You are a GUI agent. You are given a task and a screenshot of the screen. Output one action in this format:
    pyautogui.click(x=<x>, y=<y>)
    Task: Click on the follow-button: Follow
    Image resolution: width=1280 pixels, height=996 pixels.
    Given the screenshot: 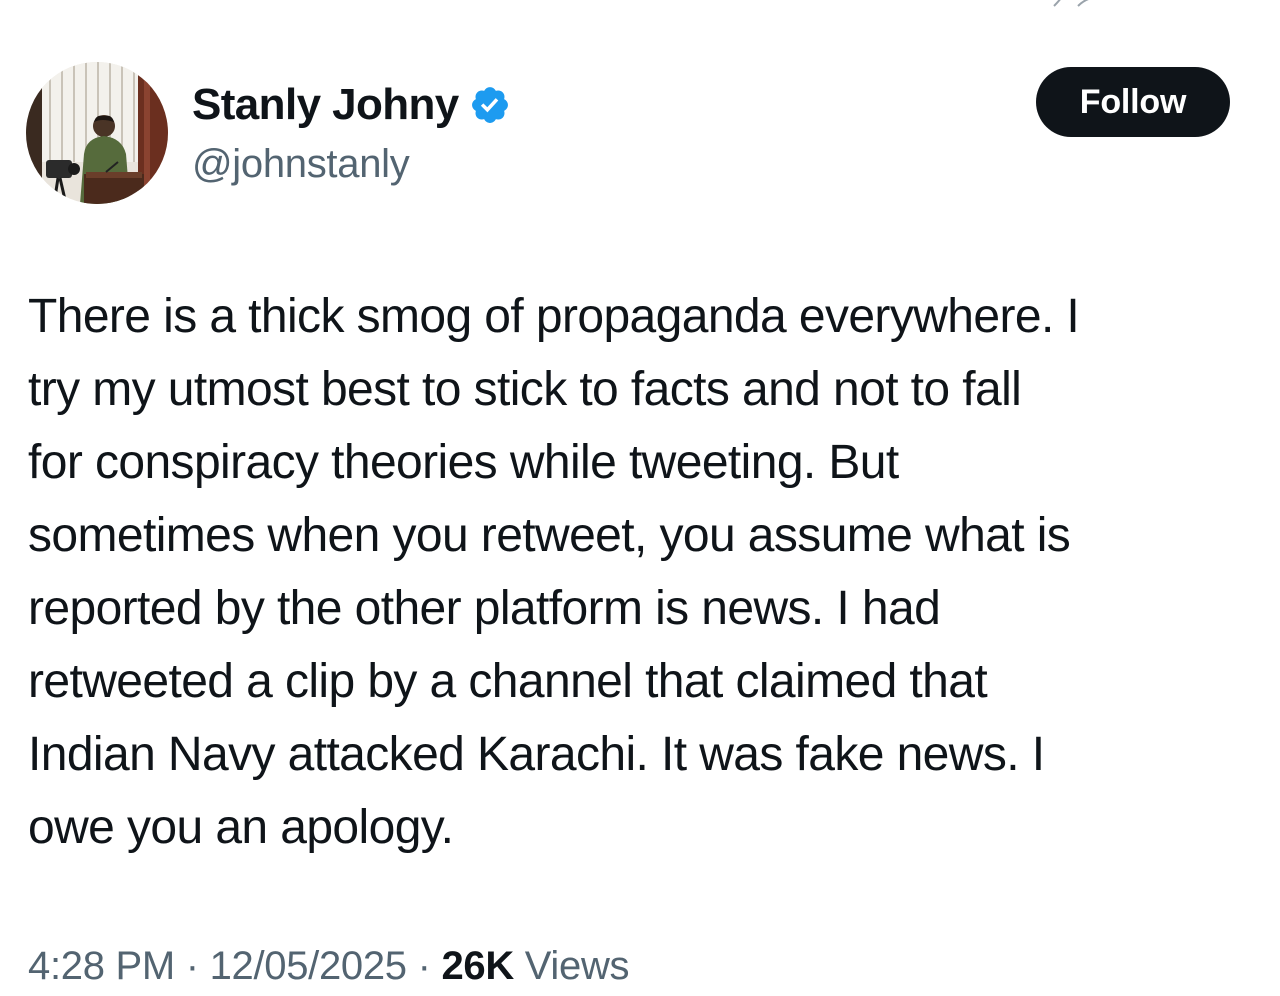 What is the action you would take?
    pyautogui.click(x=1133, y=102)
    